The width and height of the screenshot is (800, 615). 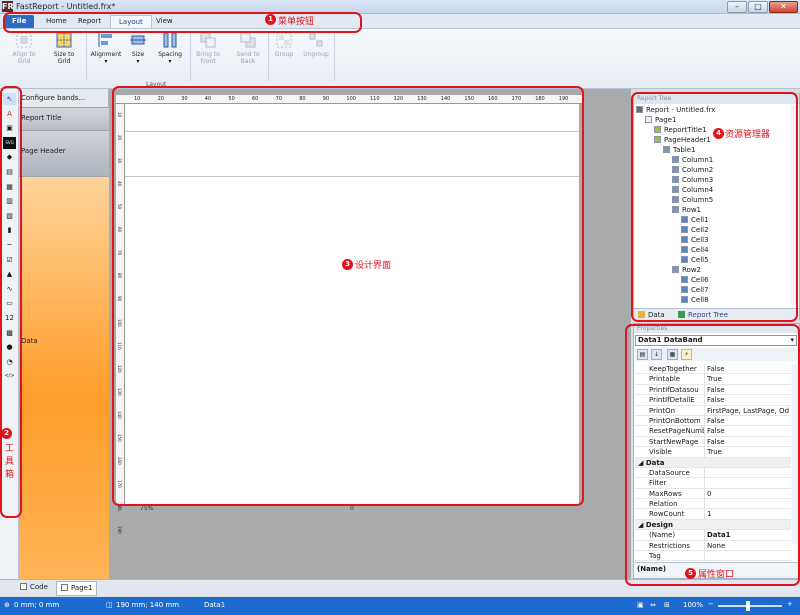 What do you see at coordinates (270, 19) in the screenshot?
I see `callout-number: 1` at bounding box center [270, 19].